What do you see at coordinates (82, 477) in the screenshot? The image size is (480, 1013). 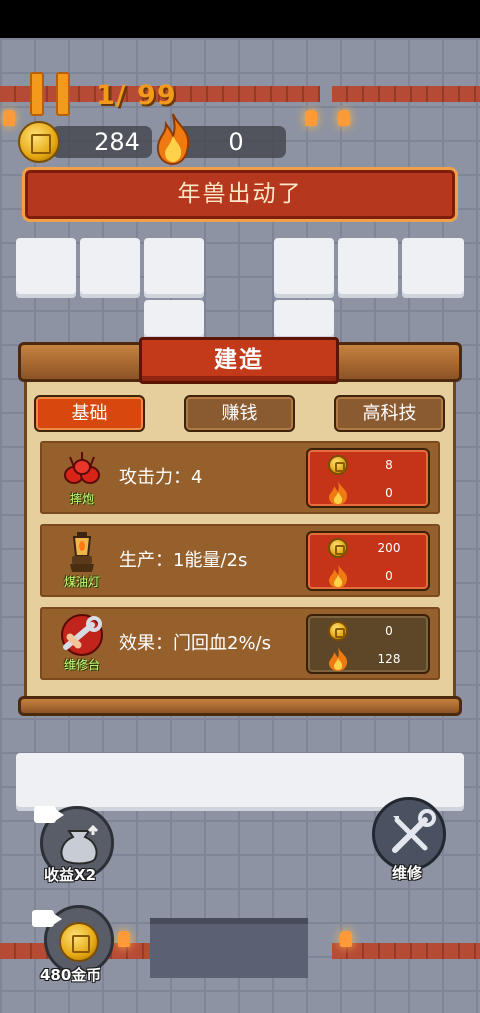 I see `firecracker-icon: 摔炮` at bounding box center [82, 477].